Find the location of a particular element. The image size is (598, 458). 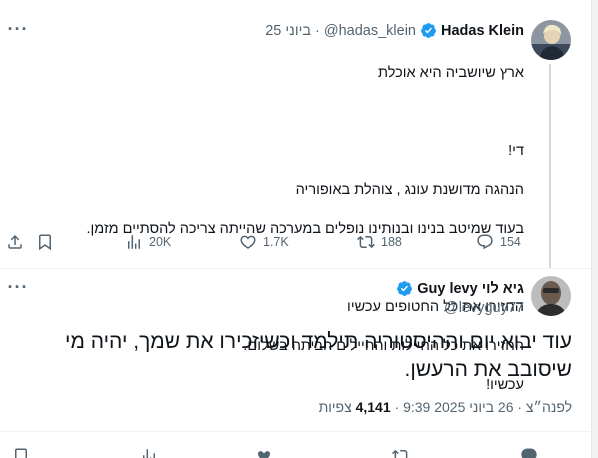

display-name: Guy levy גיא לוי is located at coordinates (470, 289).